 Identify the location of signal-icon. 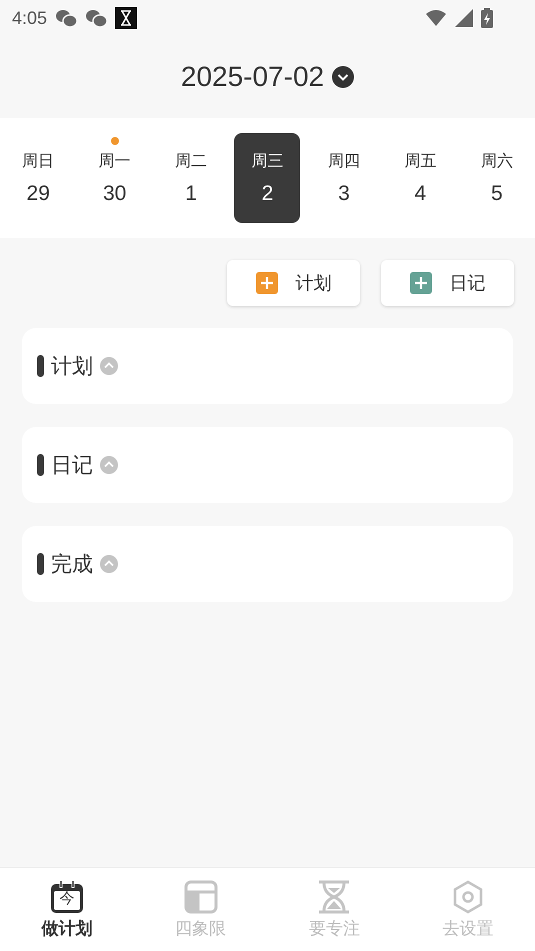
(464, 18).